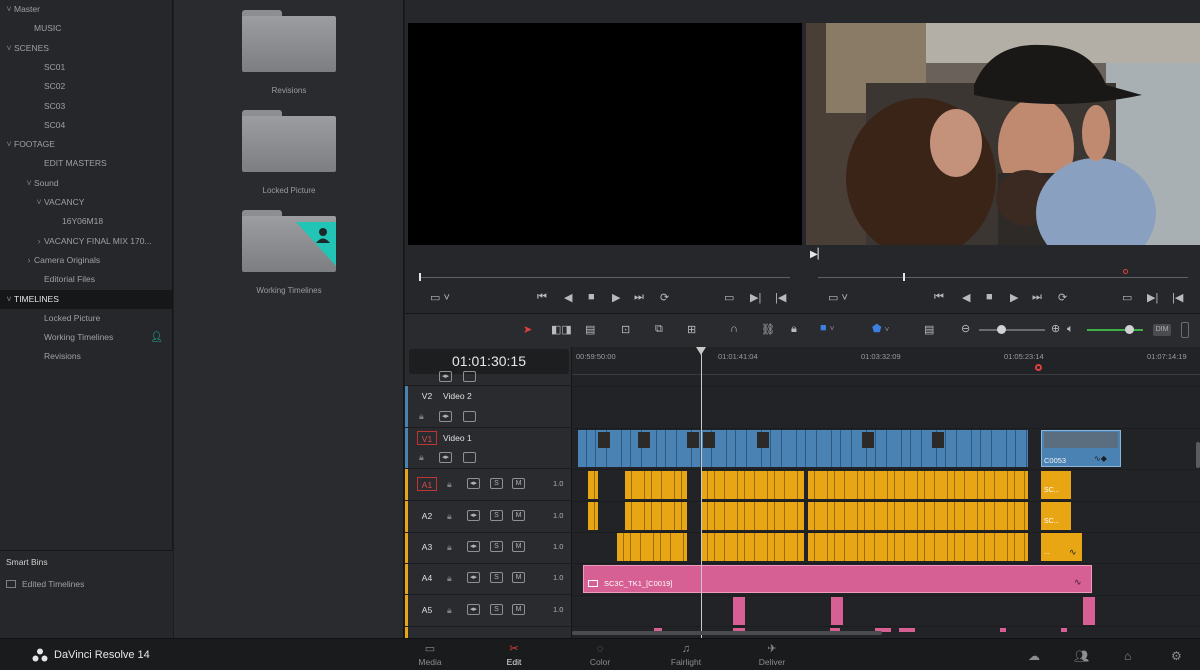 This screenshot has height=670, width=1200. Describe the element at coordinates (966, 297) in the screenshot. I see `timeline-reverse-icon: ◀` at that location.